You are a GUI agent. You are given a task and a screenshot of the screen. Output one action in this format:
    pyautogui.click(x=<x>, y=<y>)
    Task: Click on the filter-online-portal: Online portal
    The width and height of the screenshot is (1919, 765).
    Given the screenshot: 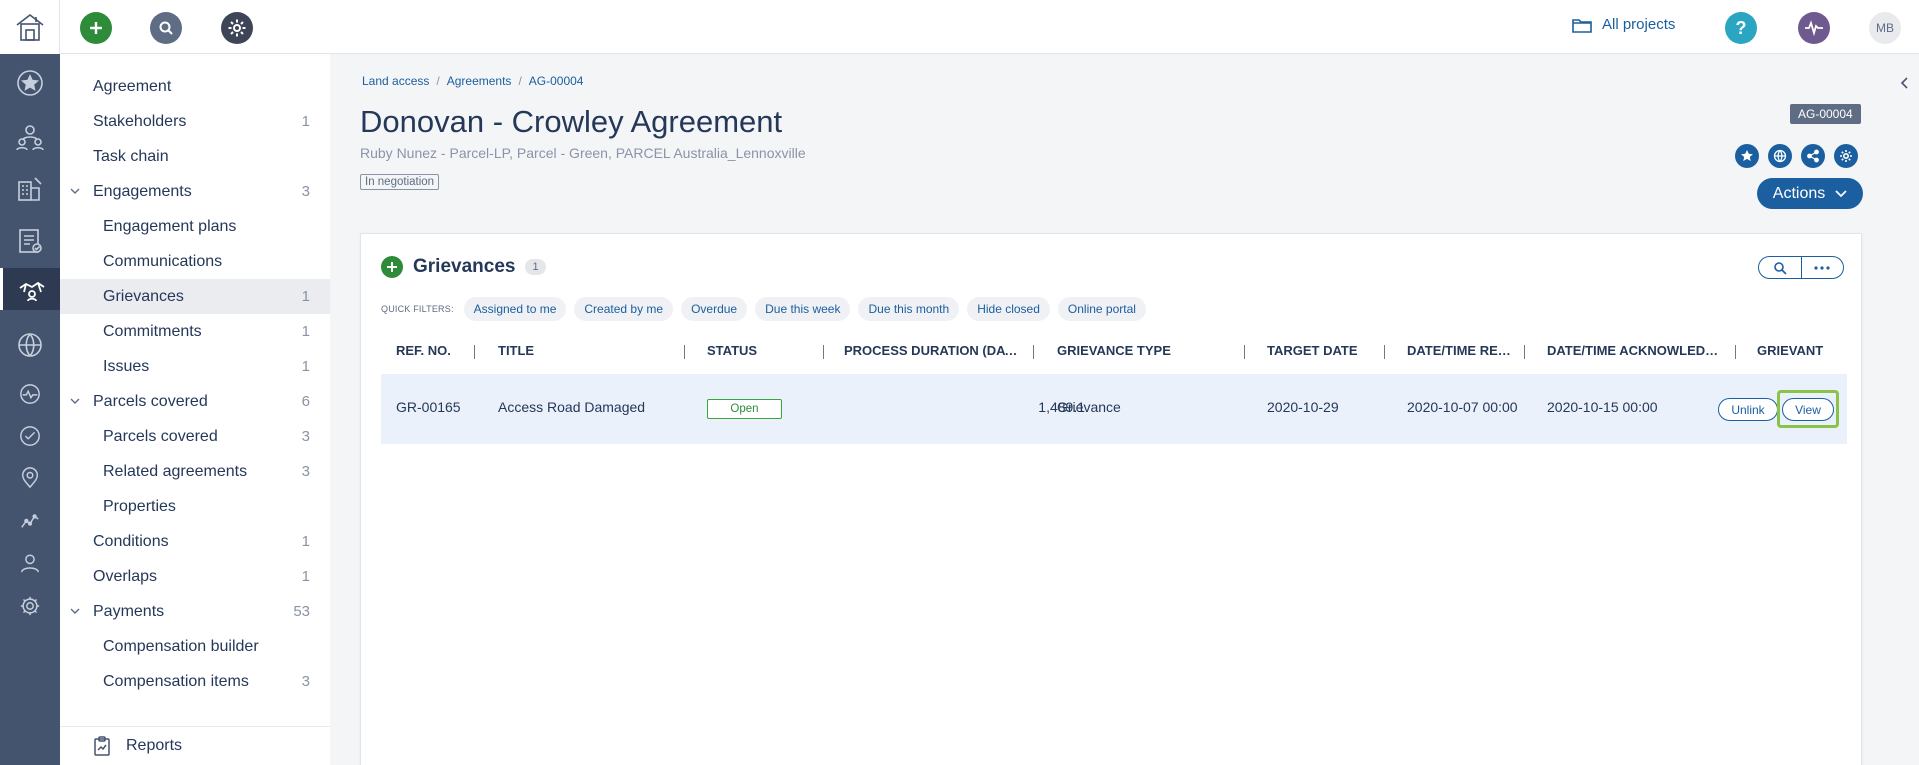 What is the action you would take?
    pyautogui.click(x=1101, y=309)
    